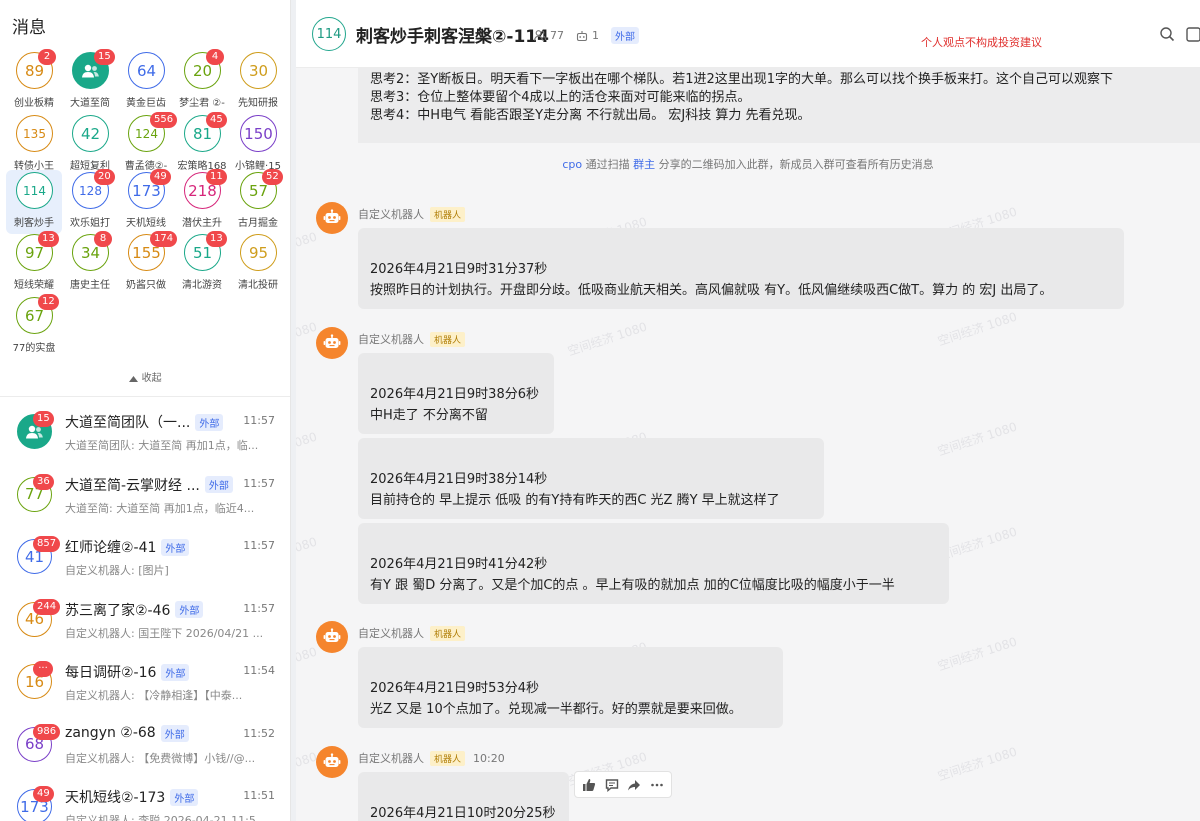  What do you see at coordinates (145, 558) in the screenshot?
I see `conversation-item: 41 857 红师论缠②-41 外部 11:57 自定义机器人: [图片]` at bounding box center [145, 558].